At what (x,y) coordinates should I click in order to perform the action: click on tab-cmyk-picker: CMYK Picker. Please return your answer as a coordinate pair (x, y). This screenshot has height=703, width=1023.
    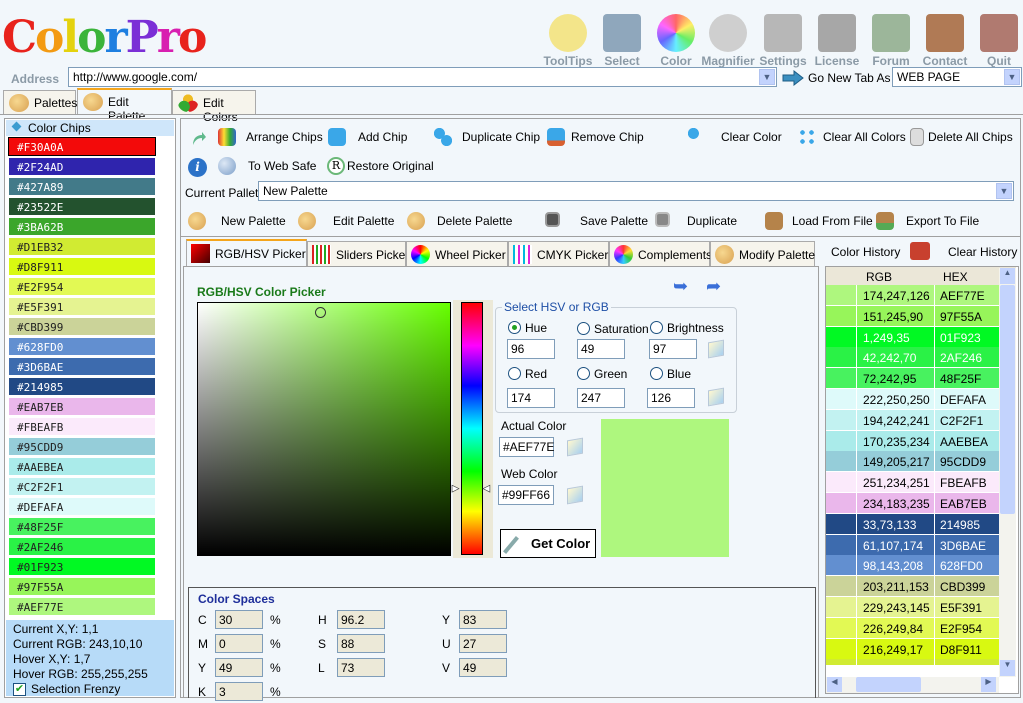
    Looking at the image, I should click on (558, 253).